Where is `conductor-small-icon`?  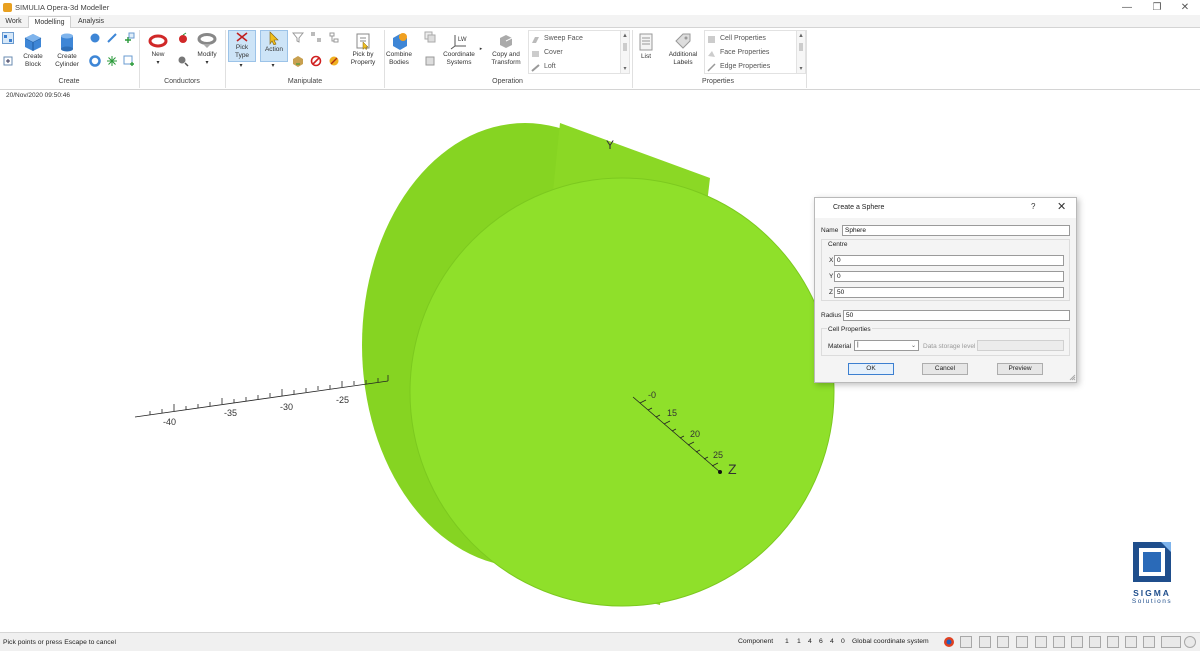
conductor-small-icon is located at coordinates (183, 38).